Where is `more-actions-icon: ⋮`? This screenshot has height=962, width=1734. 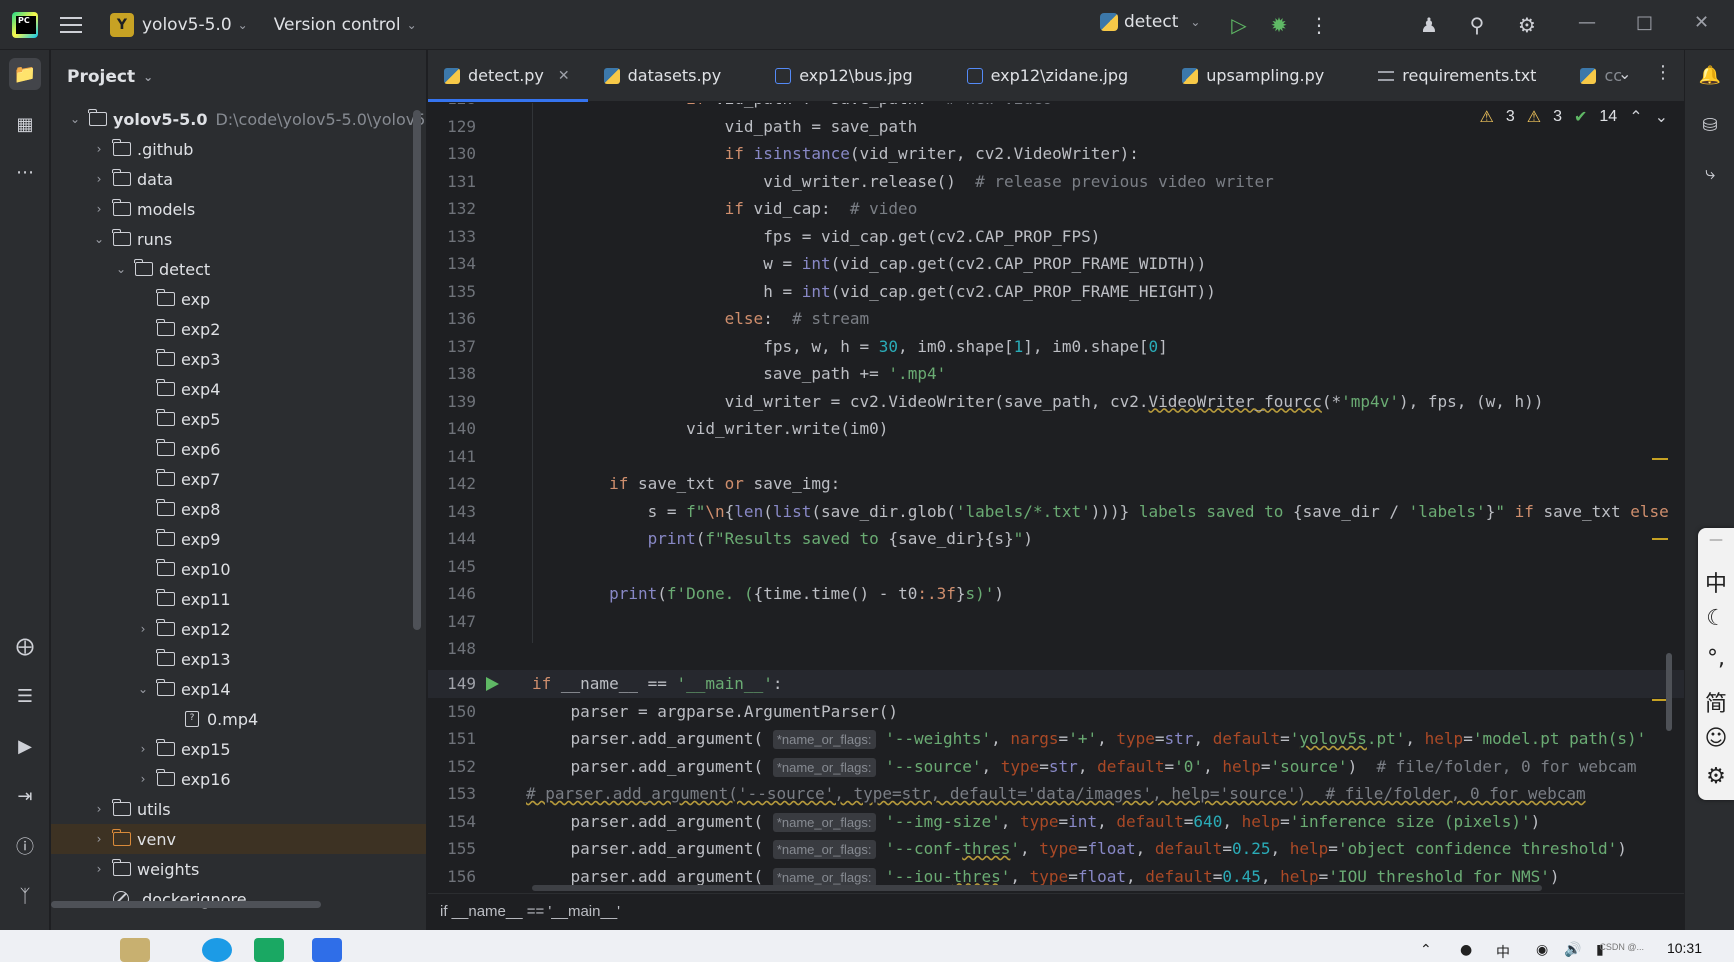
more-actions-icon: ⋮ is located at coordinates (1319, 25).